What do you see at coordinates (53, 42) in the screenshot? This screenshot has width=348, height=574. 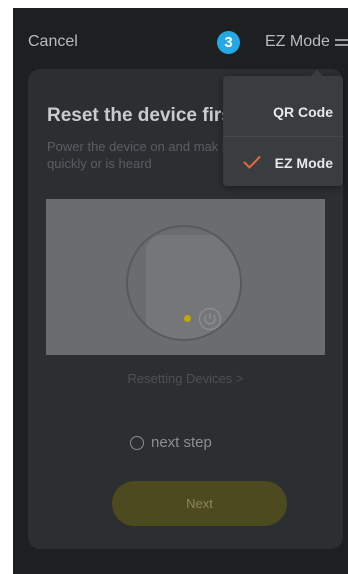 I see `cancel-button: Cancel` at bounding box center [53, 42].